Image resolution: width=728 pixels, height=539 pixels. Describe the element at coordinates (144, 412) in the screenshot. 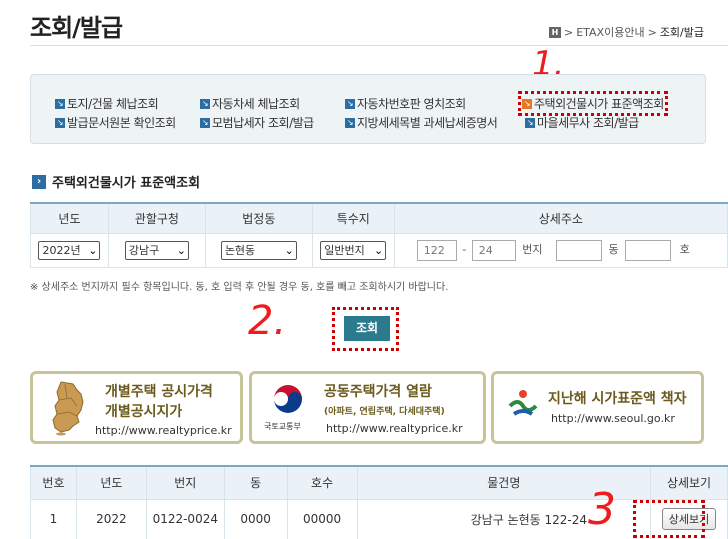

I see `banner-subtitle: 개별공시지가` at that location.